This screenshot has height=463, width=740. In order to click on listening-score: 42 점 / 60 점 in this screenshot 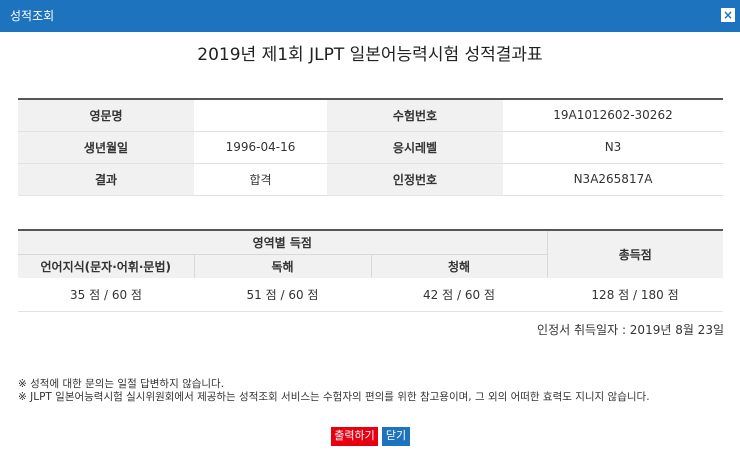, I will do `click(459, 295)`.